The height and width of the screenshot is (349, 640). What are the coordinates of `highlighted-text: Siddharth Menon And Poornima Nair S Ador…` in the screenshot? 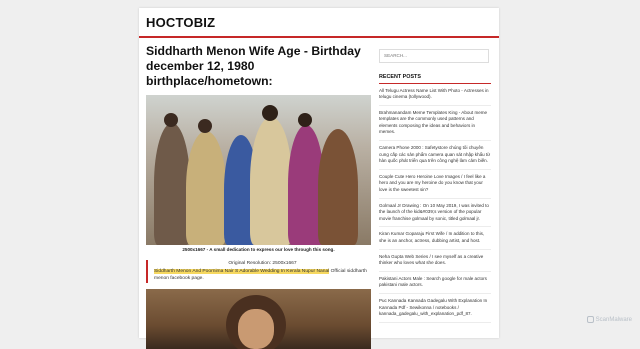 It's located at (242, 271).